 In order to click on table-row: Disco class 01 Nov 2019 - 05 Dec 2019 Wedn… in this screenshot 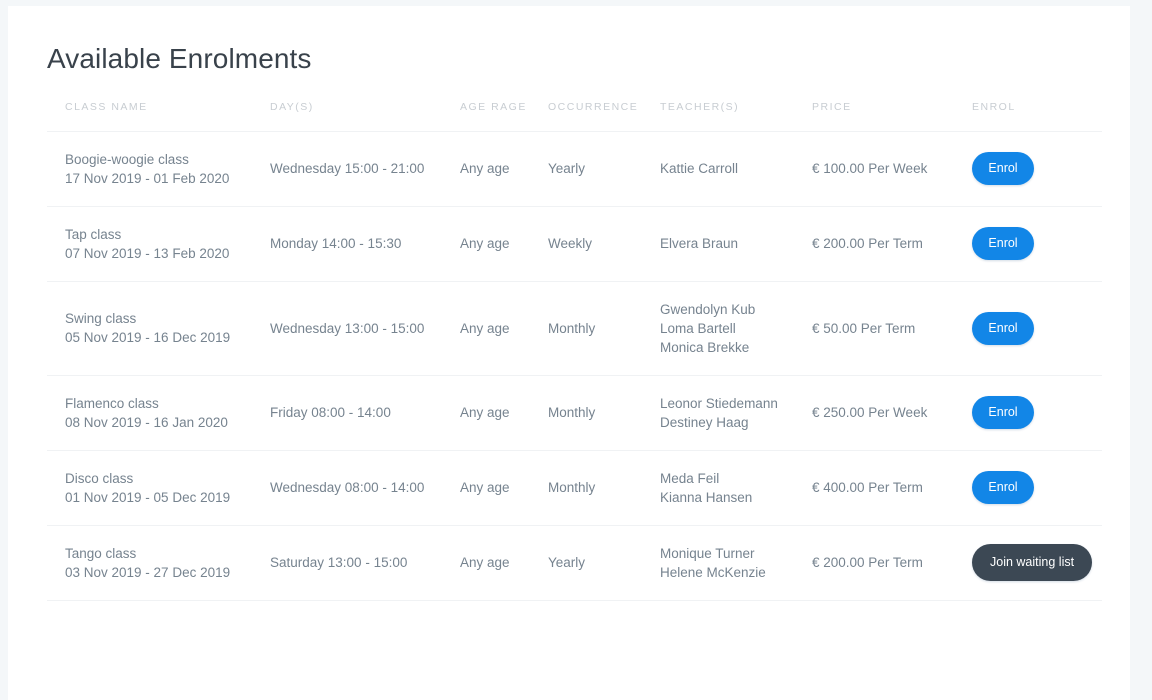, I will do `click(574, 487)`.